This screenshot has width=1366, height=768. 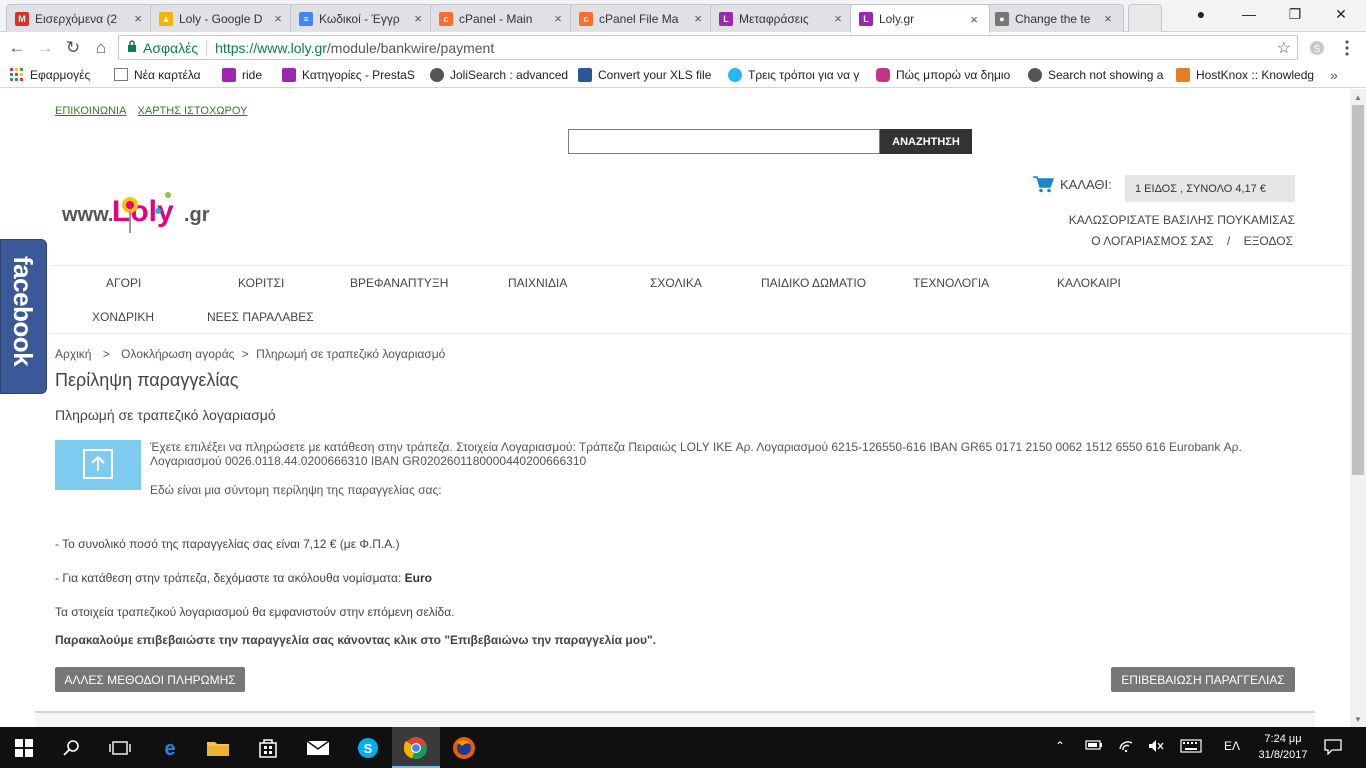 What do you see at coordinates (797, 74) in the screenshot?
I see `bookmark-three-ways: Τρεις τρόποι για να γ` at bounding box center [797, 74].